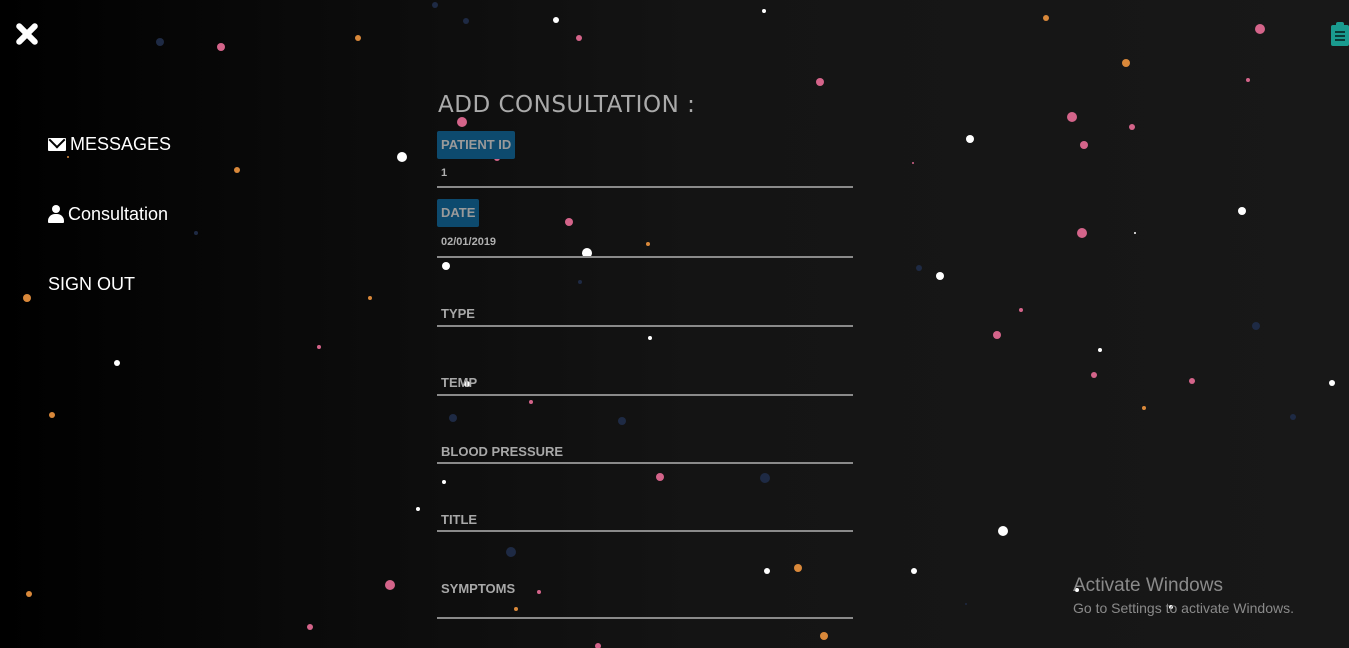 The width and height of the screenshot is (1349, 648). Describe the element at coordinates (56, 214) in the screenshot. I see `user-icon` at that location.